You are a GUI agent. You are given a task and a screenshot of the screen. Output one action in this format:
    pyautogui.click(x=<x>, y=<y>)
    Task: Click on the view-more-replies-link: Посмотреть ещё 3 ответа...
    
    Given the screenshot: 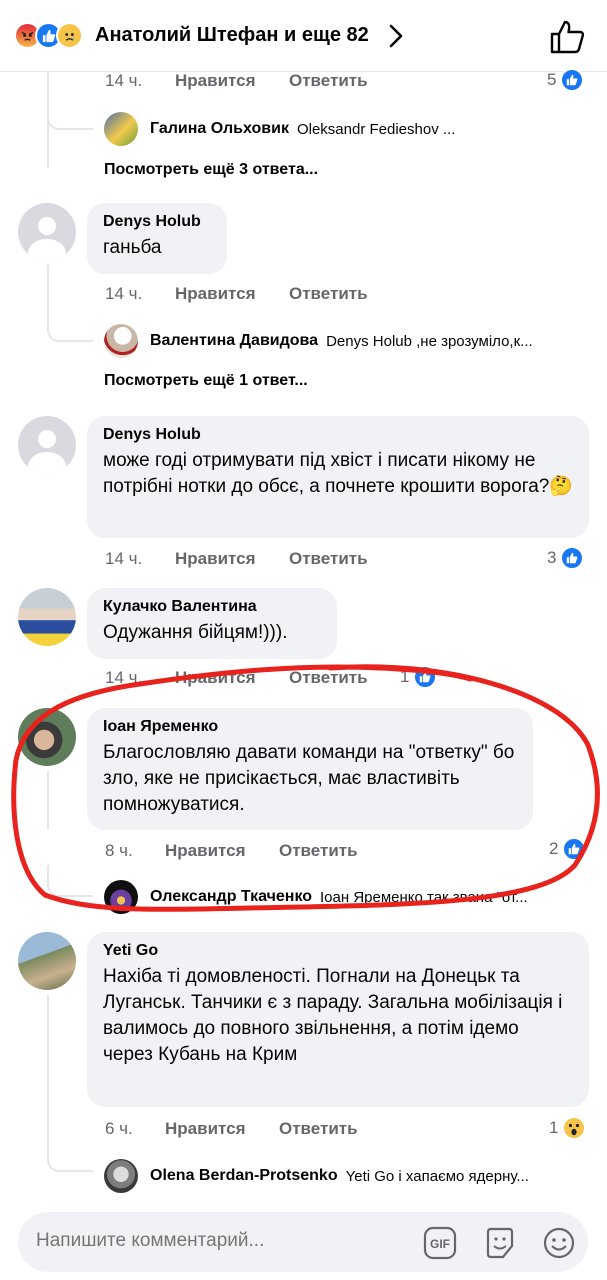 What is the action you would take?
    pyautogui.click(x=211, y=170)
    